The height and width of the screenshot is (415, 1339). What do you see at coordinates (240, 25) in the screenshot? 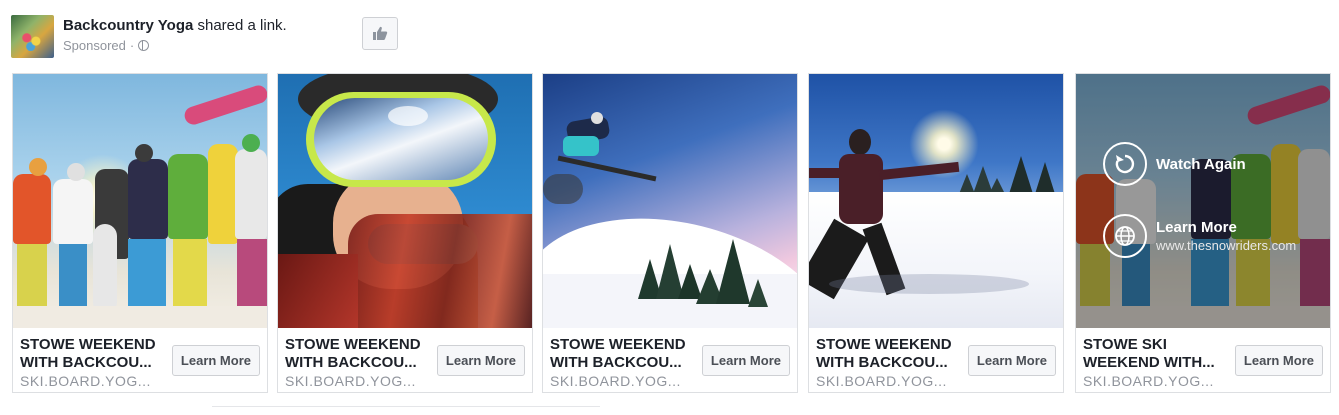
I see `post-action-text: shared a link.` at bounding box center [240, 25].